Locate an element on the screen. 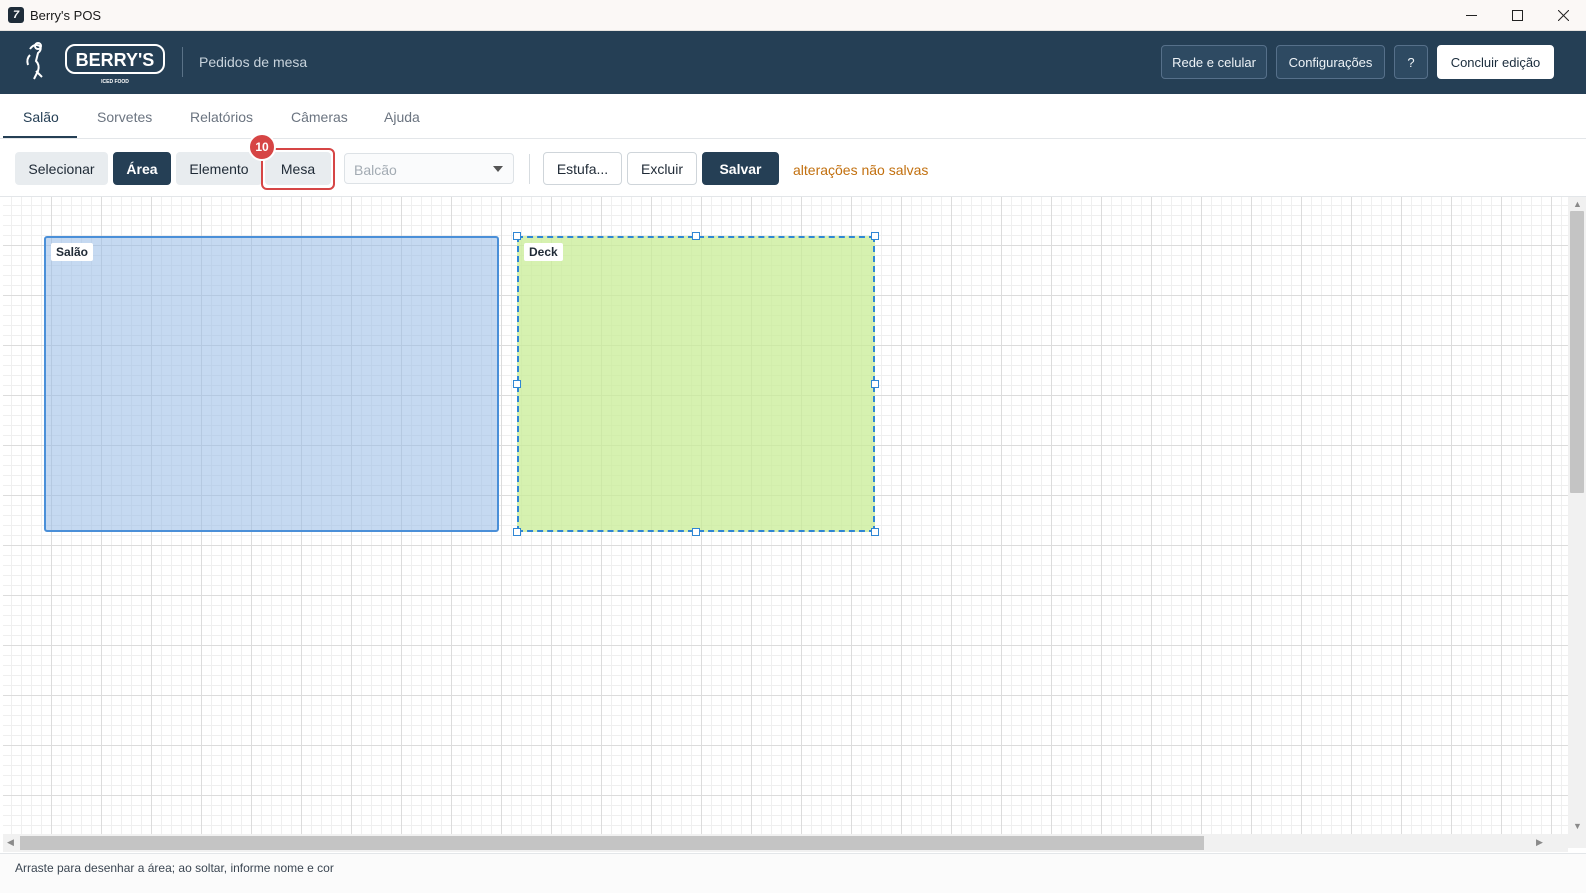 The height and width of the screenshot is (893, 1586). resize-handle-ne is located at coordinates (875, 236).